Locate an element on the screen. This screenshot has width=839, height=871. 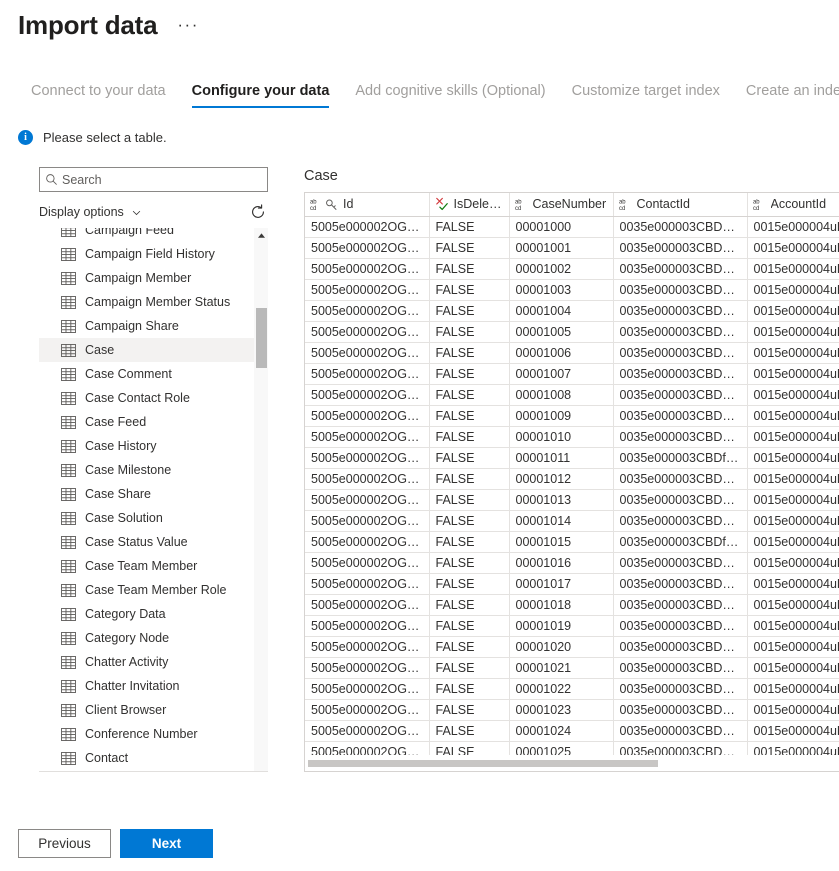
tab-connect-to-your-data: Connect to your data is located at coordinates (98, 95).